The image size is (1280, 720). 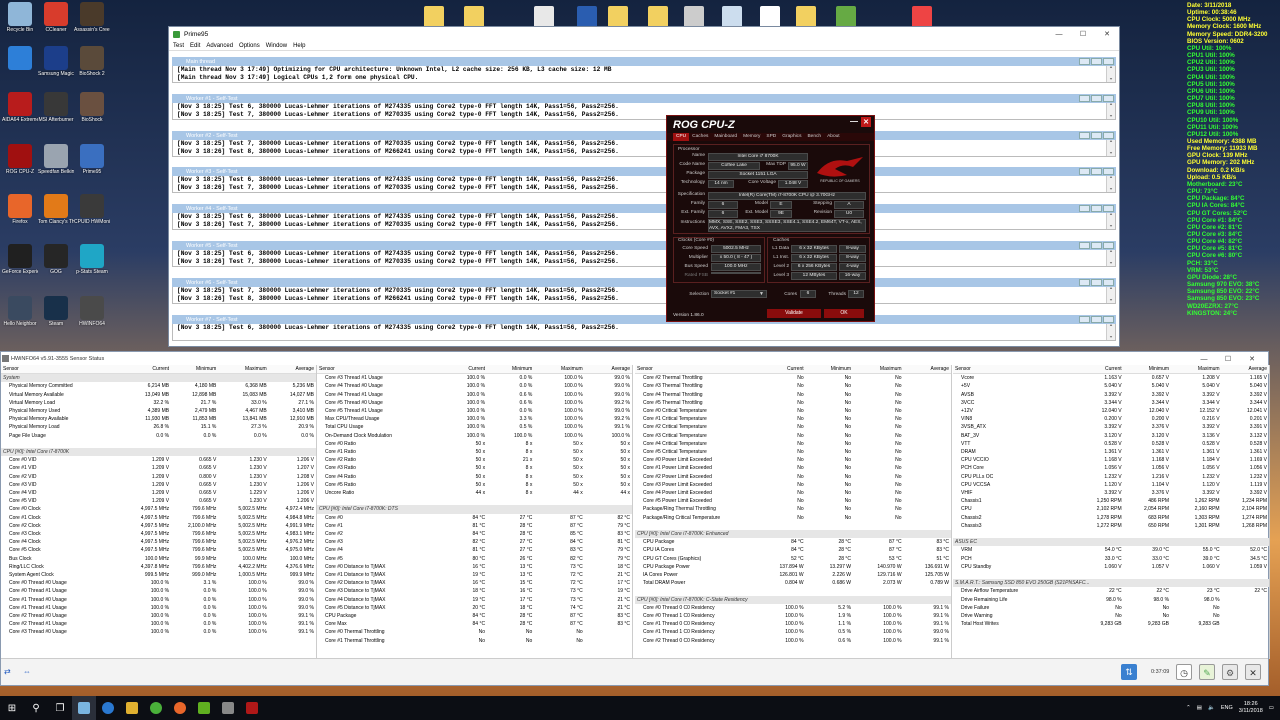 What do you see at coordinates (20, 159) in the screenshot?
I see `desktop-icon: ROG CPU-Z` at bounding box center [20, 159].